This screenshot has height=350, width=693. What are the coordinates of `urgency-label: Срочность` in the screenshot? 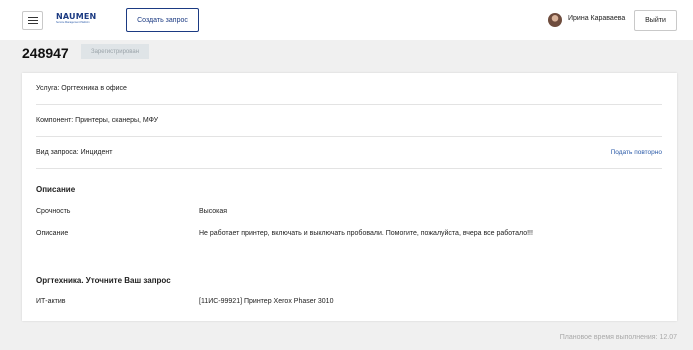 It's located at (53, 211).